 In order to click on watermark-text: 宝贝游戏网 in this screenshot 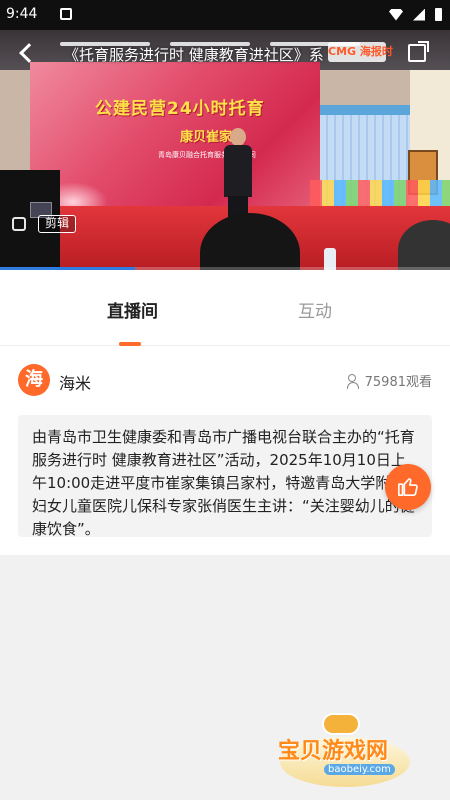, I will do `click(333, 751)`.